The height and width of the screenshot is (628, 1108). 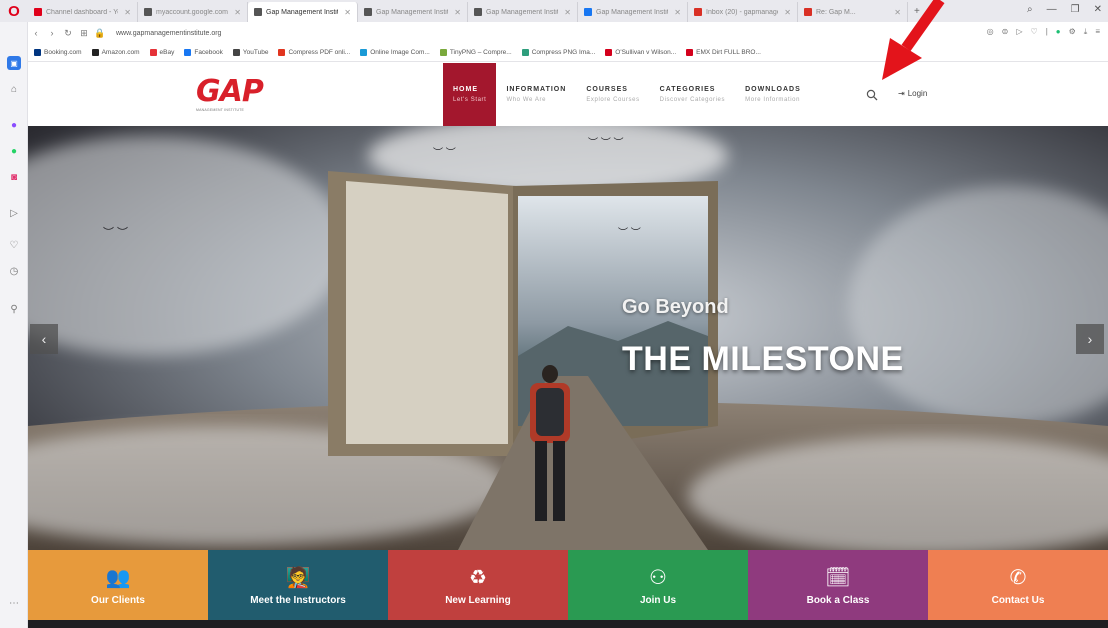 What do you see at coordinates (536, 94) in the screenshot?
I see `menu-item-information: INFORMATION Who We Are` at bounding box center [536, 94].